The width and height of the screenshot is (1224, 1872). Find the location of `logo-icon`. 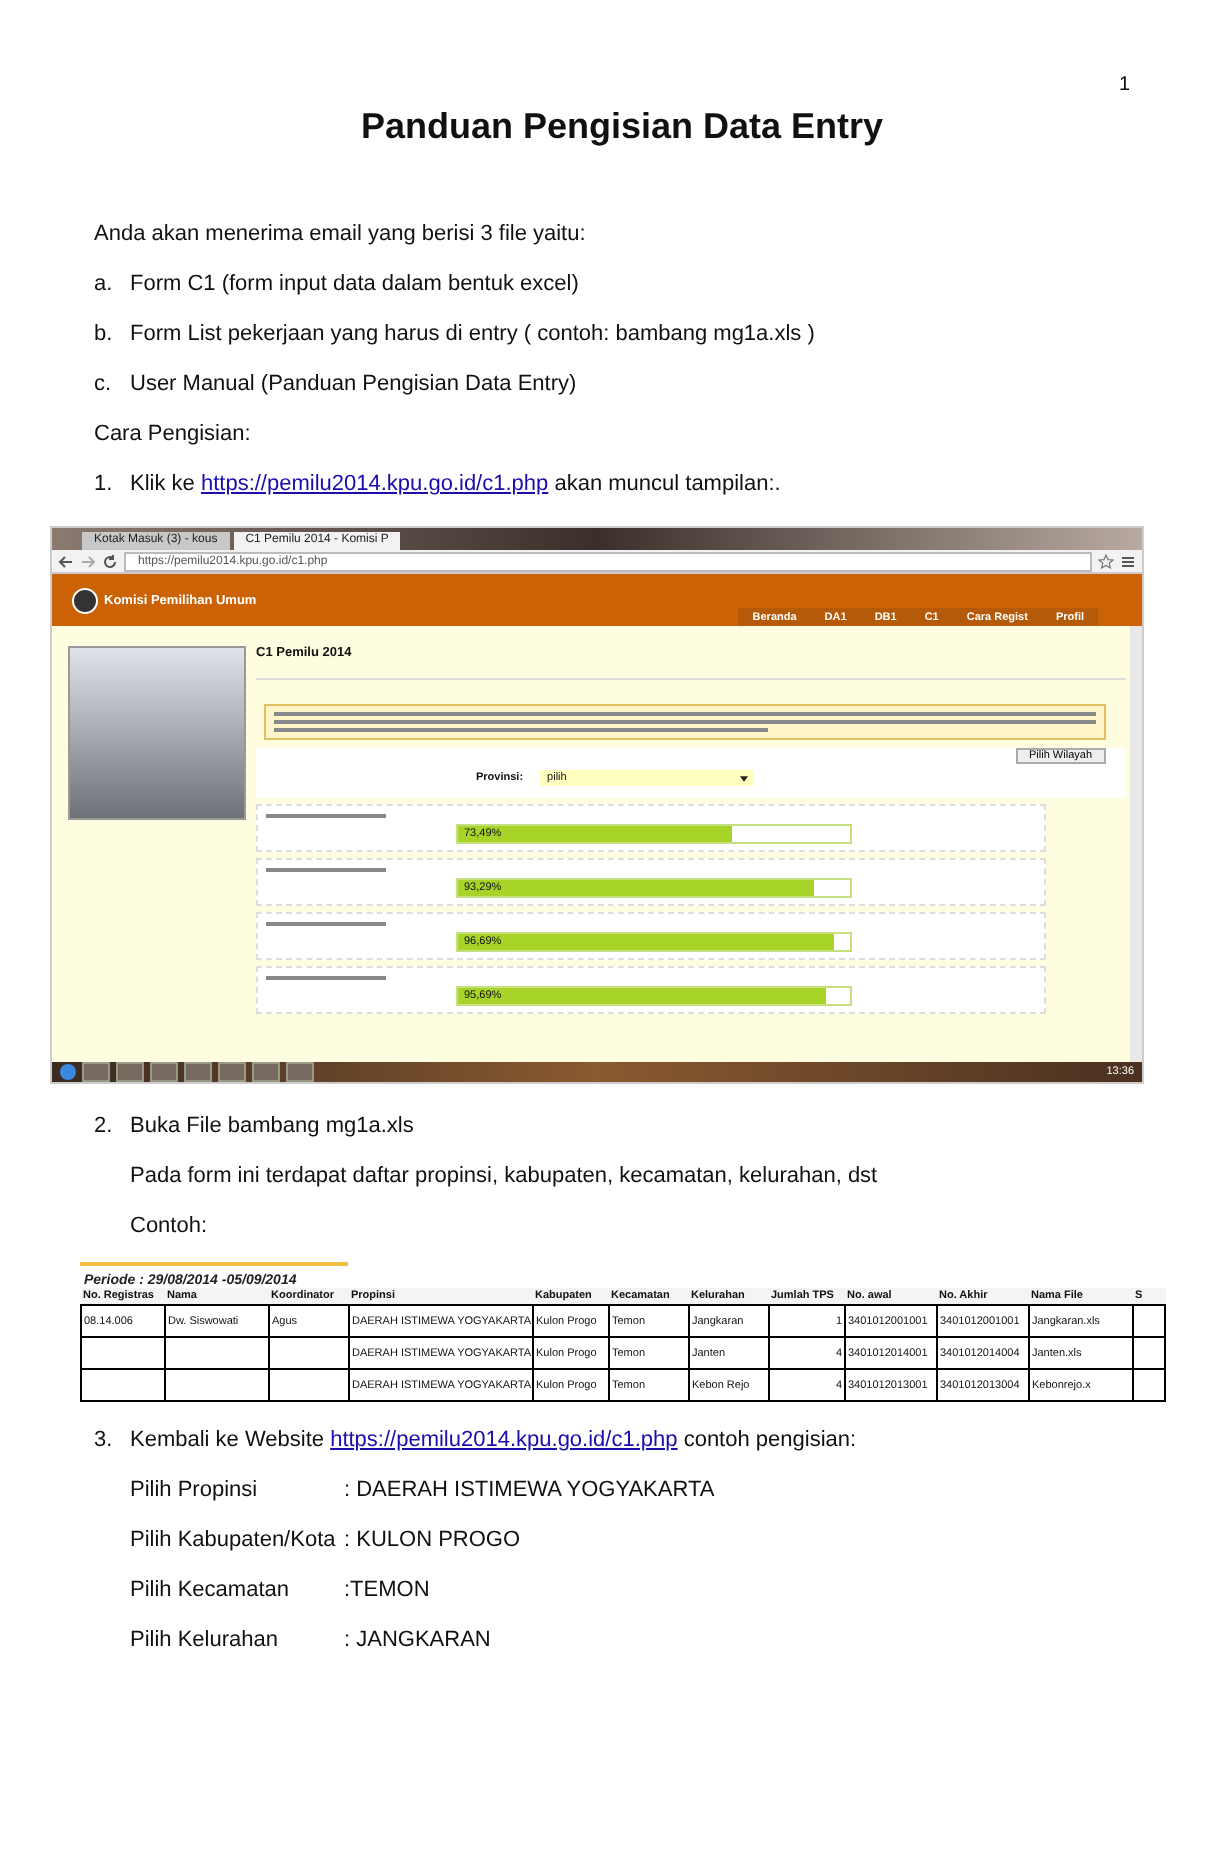

logo-icon is located at coordinates (85, 601).